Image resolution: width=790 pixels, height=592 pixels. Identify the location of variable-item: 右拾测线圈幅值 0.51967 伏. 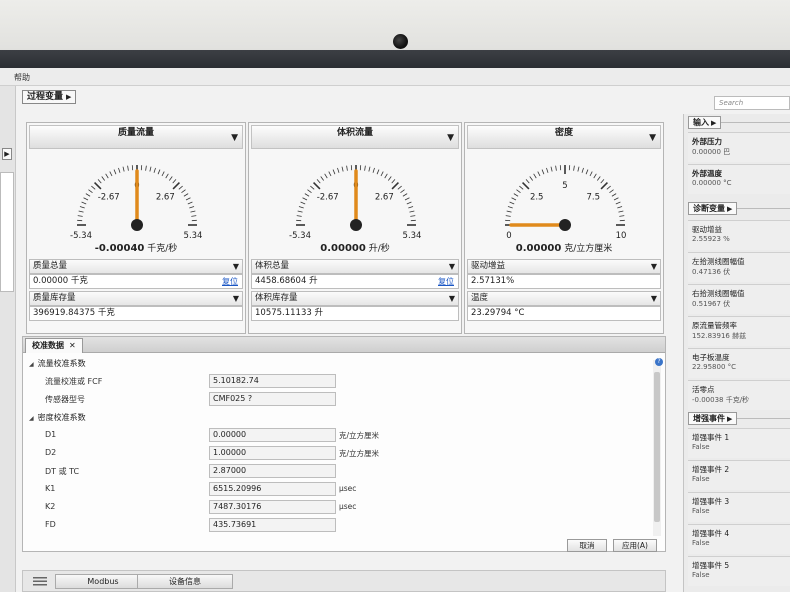
(739, 299).